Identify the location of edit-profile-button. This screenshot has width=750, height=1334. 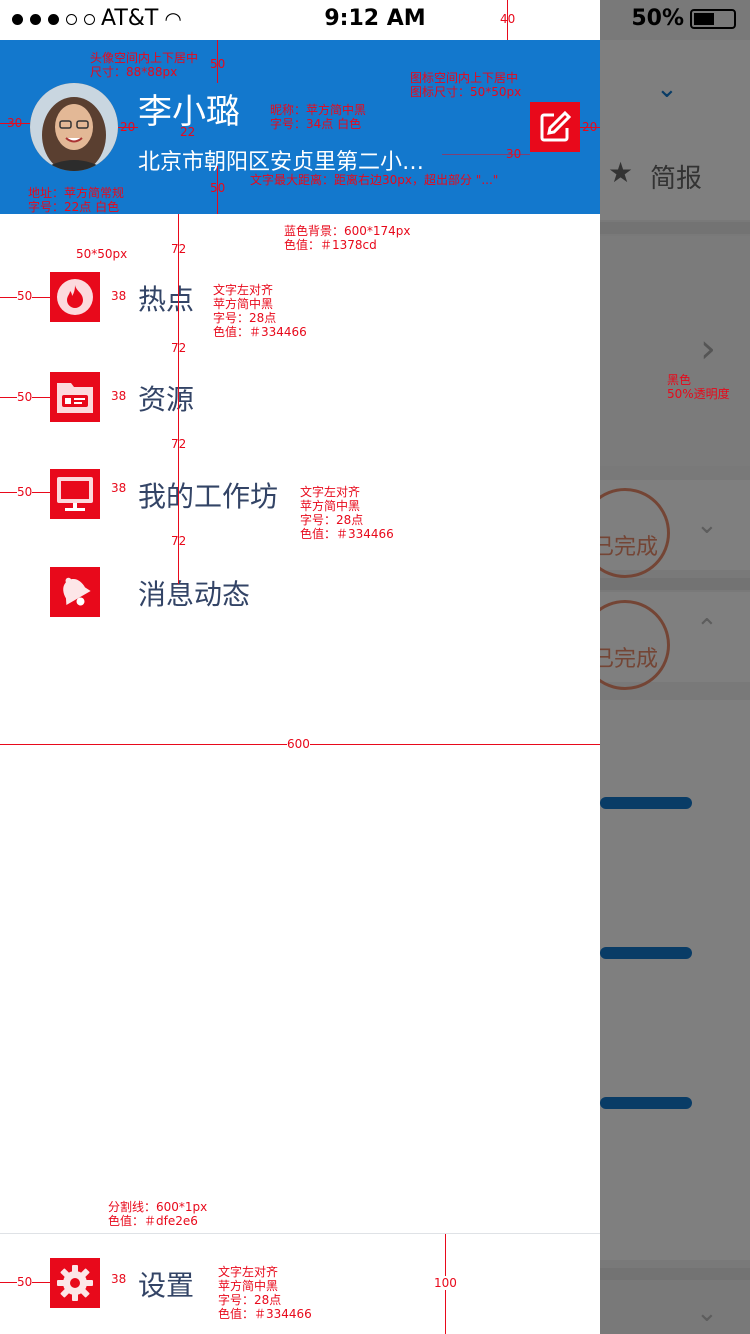
(555, 127).